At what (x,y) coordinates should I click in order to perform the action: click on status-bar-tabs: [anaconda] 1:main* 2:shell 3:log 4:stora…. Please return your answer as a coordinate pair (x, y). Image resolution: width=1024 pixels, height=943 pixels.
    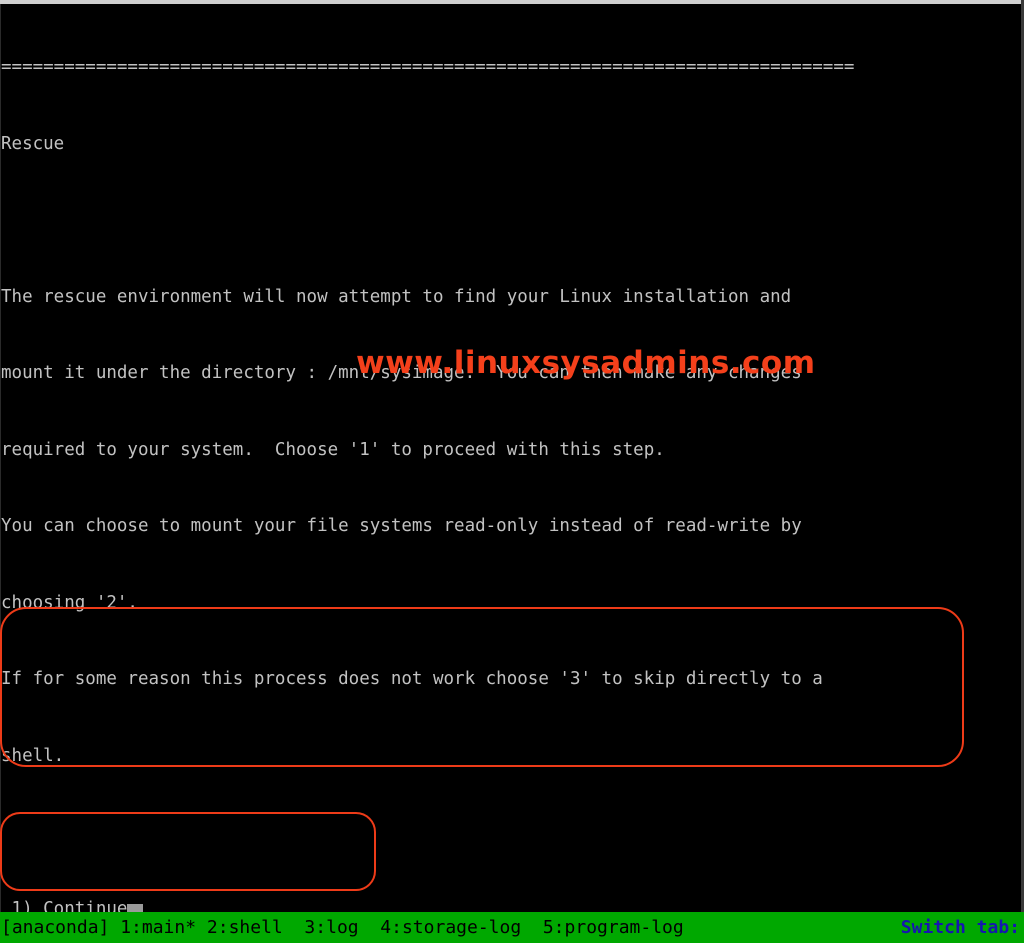
    Looking at the image, I should click on (342, 927).